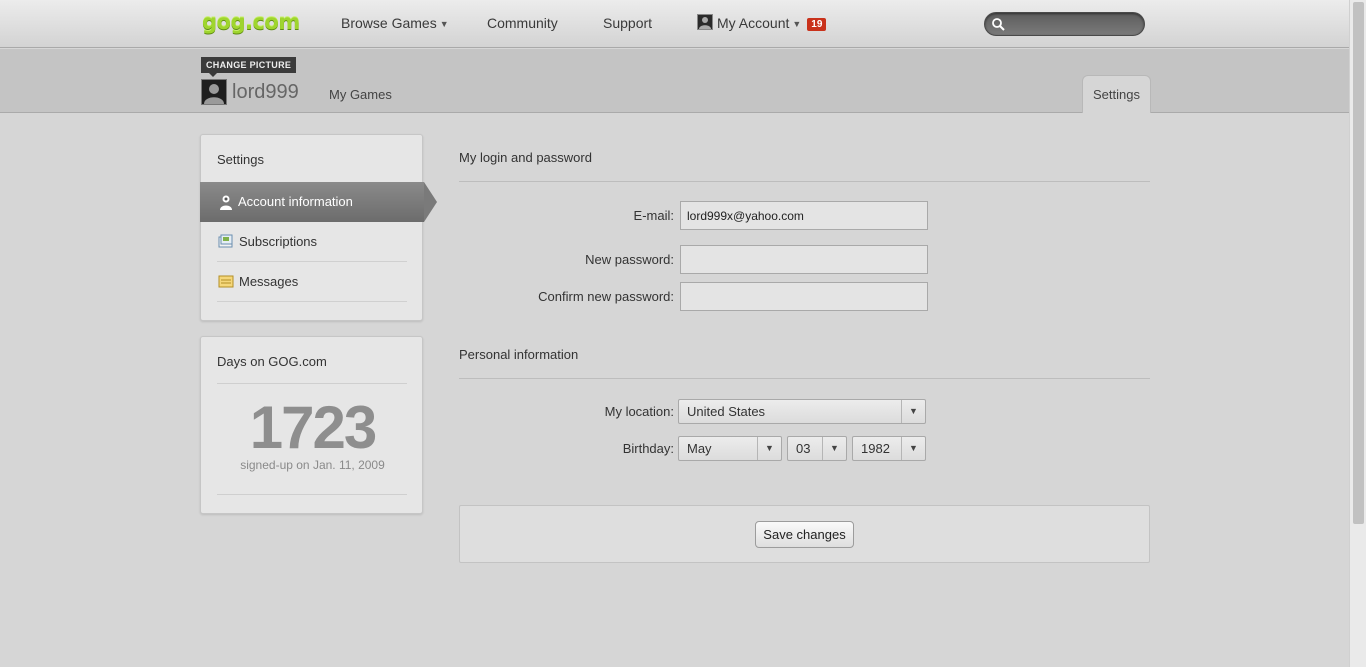 The height and width of the screenshot is (667, 1366). Describe the element at coordinates (312, 465) in the screenshot. I see `signed-up-date: signed-up on Jan. 11, 2009` at that location.